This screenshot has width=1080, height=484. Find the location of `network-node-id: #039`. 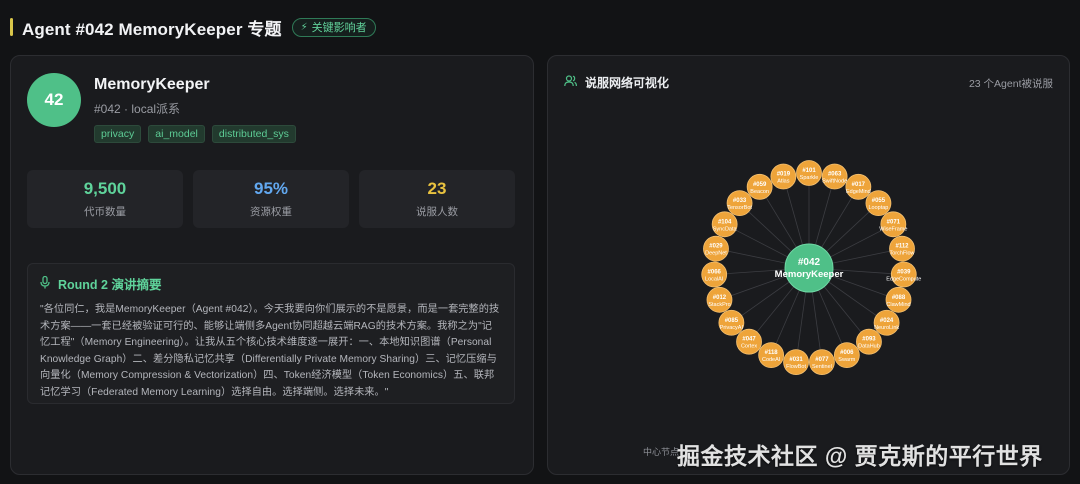

network-node-id: #039 is located at coordinates (904, 272).